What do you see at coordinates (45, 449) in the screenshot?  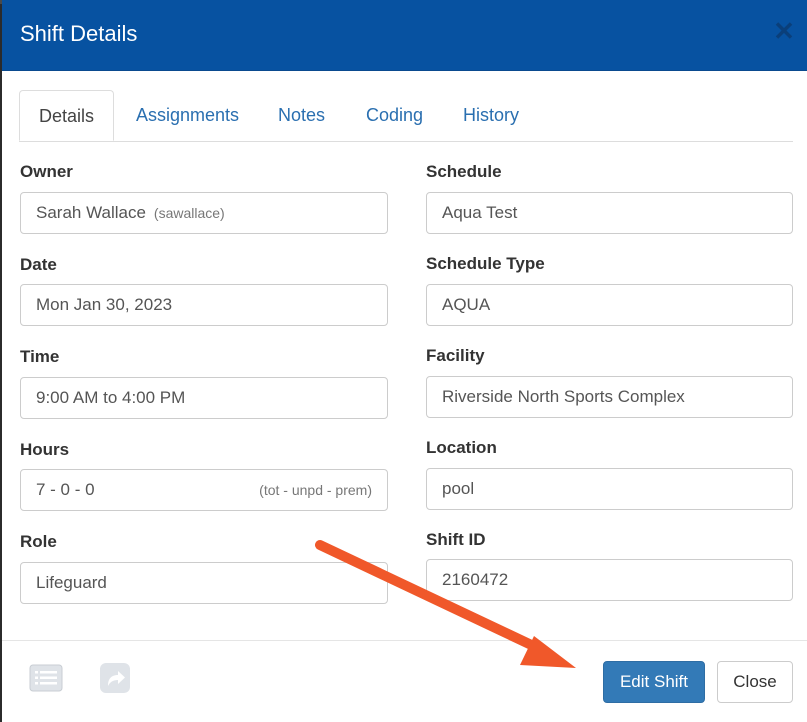 I see `hours-label: Hours` at bounding box center [45, 449].